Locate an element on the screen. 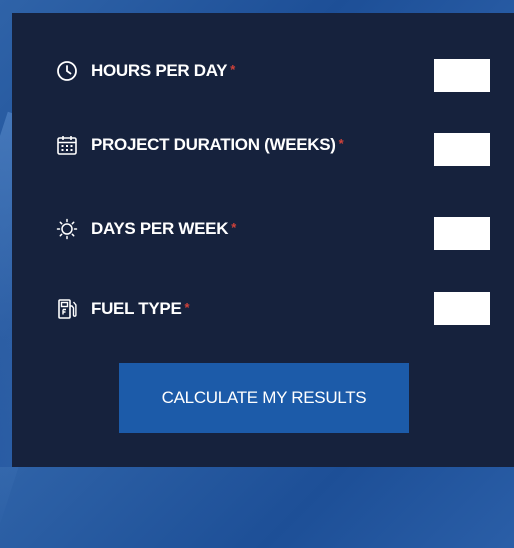  fuel-type-label: FUEL TYPE * is located at coordinates (140, 308).